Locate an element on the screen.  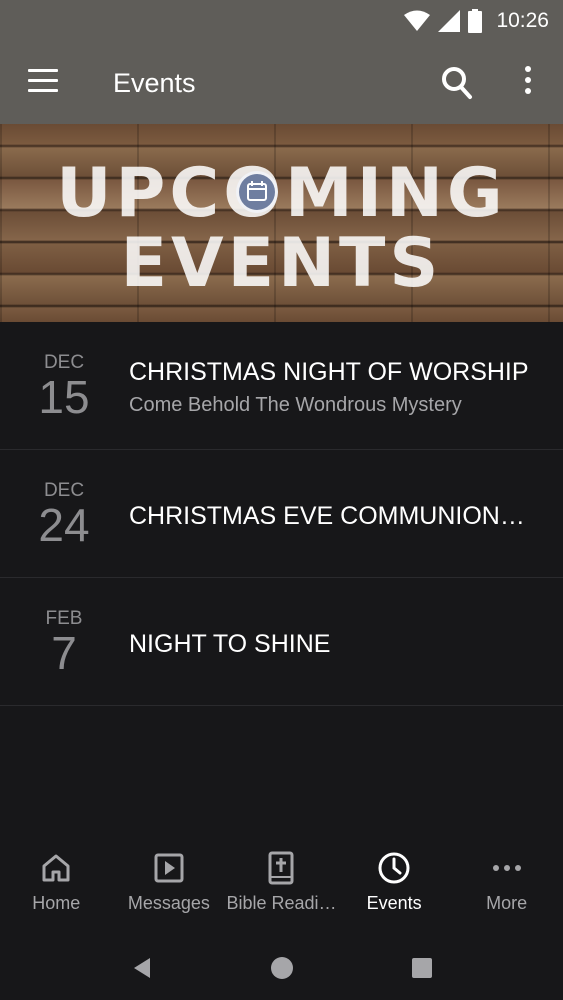
event-day: 15 is located at coordinates (64, 397).